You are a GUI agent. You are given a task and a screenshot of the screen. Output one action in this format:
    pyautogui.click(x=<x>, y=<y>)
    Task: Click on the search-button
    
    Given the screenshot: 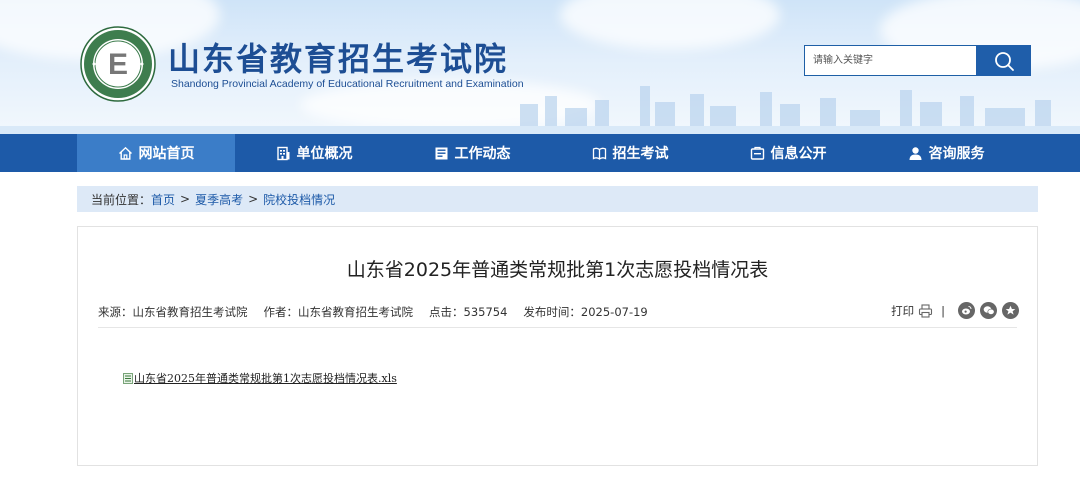 What is the action you would take?
    pyautogui.click(x=1003, y=60)
    